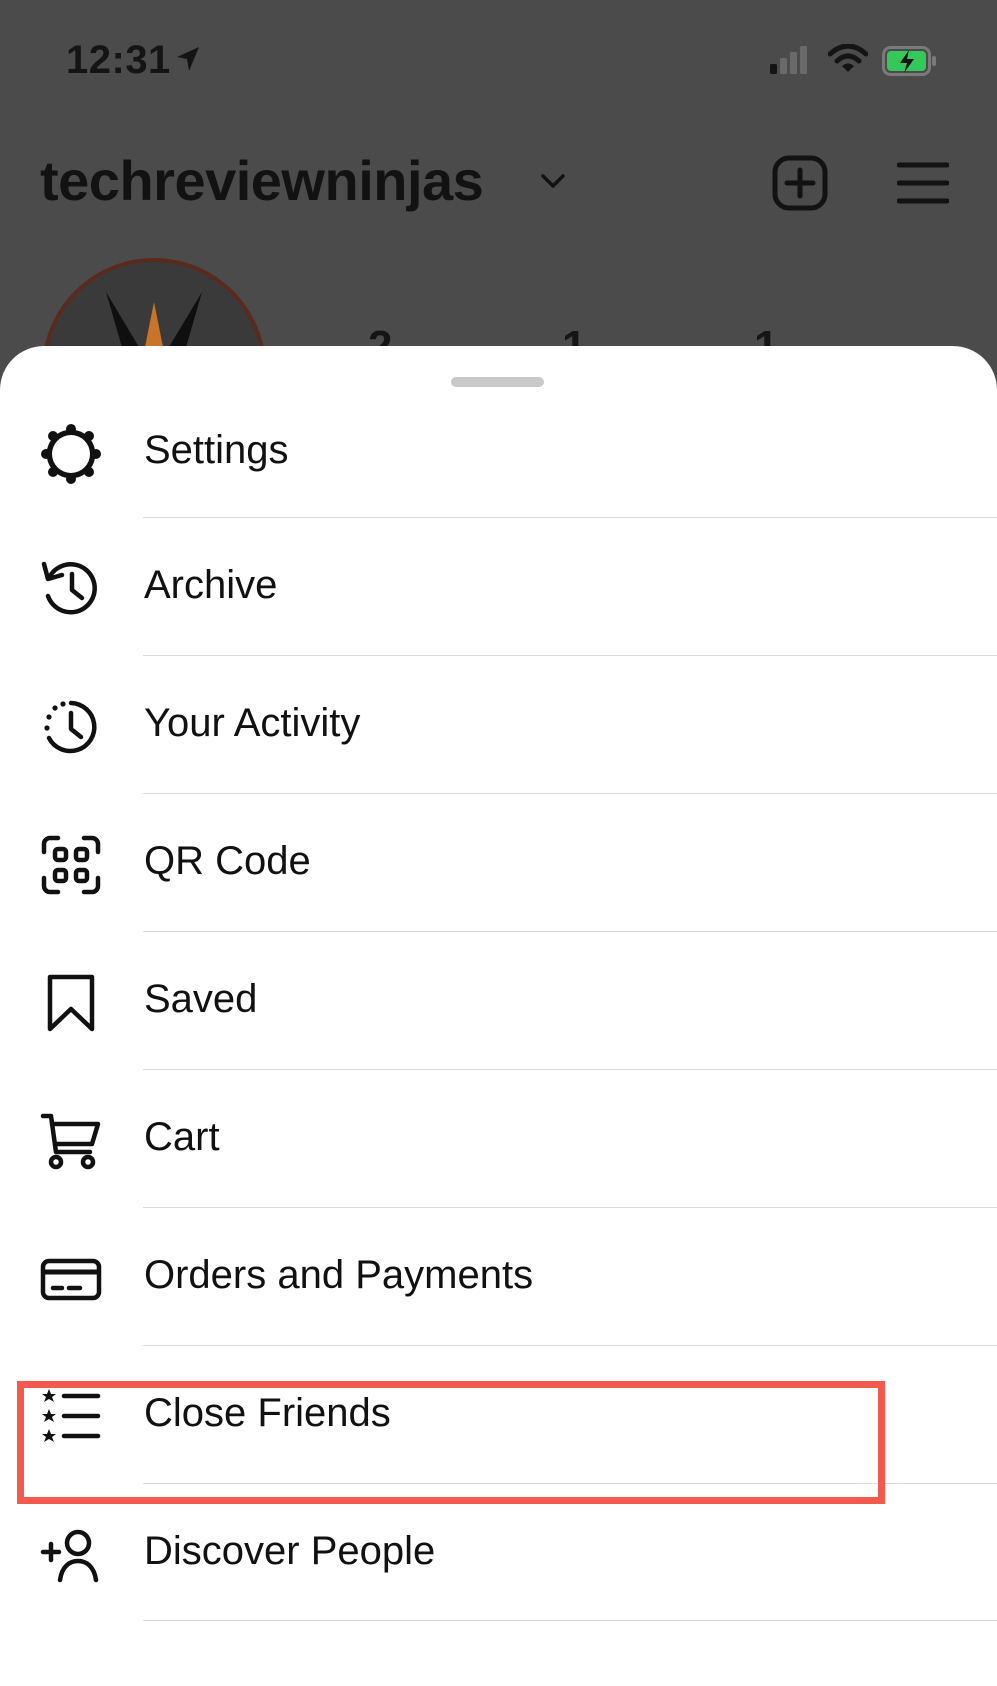 The width and height of the screenshot is (997, 1686). What do you see at coordinates (201, 999) in the screenshot?
I see `menu-item-label: Saved` at bounding box center [201, 999].